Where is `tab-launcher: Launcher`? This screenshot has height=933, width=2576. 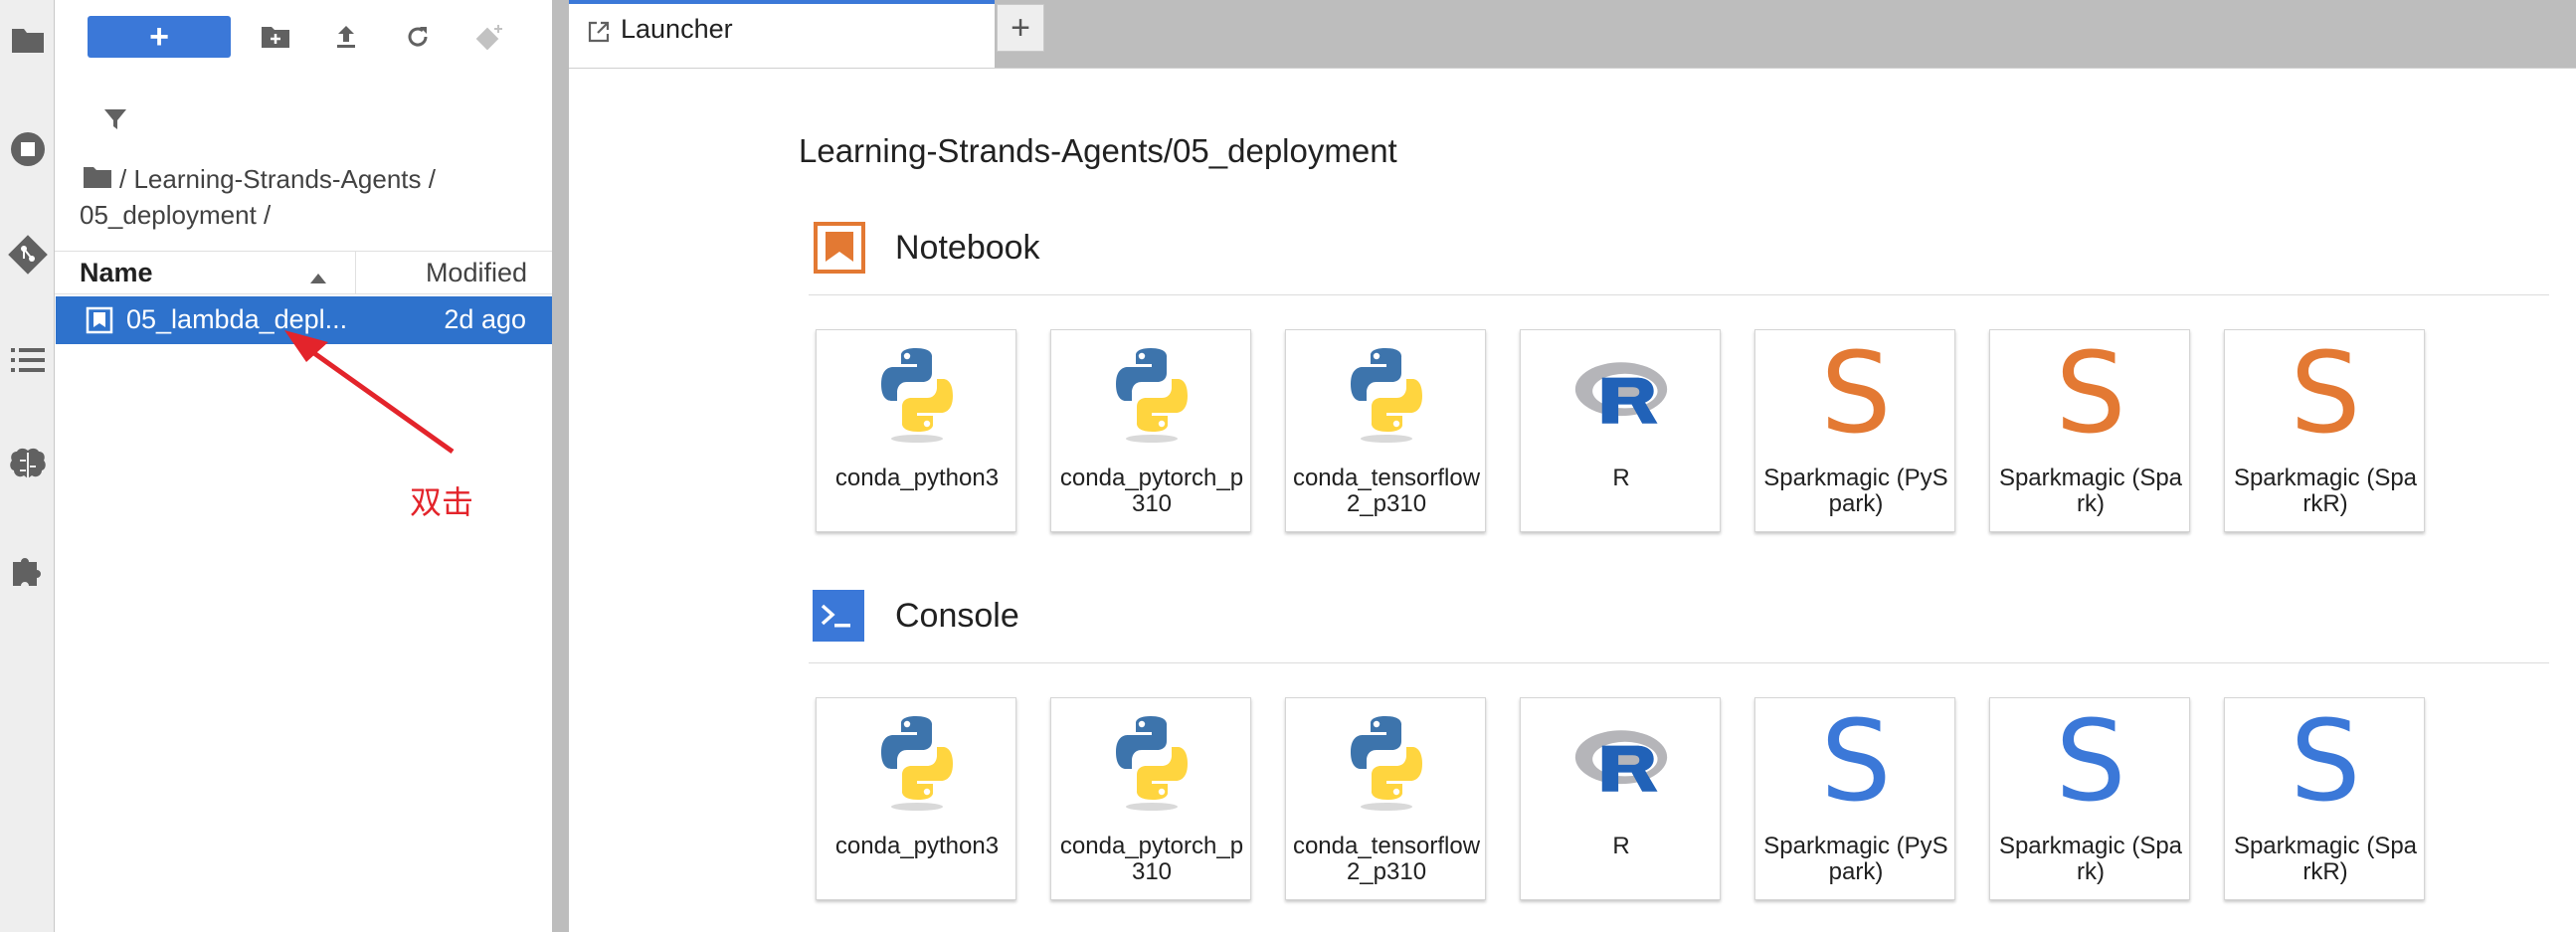 tab-launcher: Launcher is located at coordinates (782, 34).